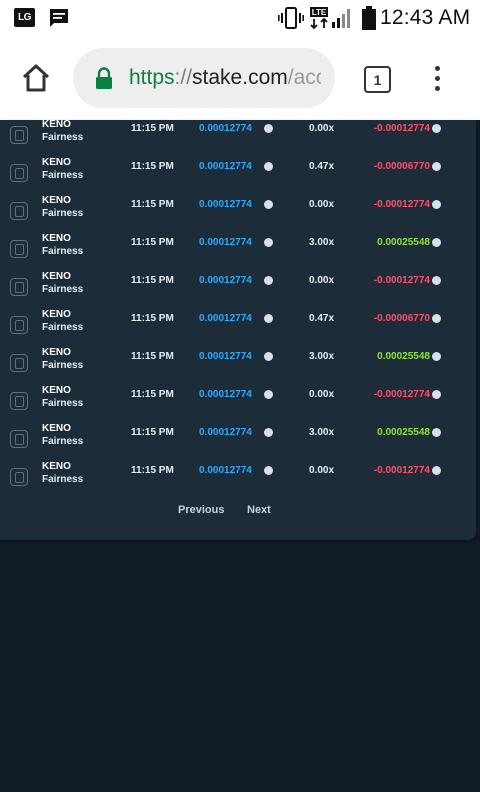  Describe the element at coordinates (36, 78) in the screenshot. I see `home-icon` at that location.